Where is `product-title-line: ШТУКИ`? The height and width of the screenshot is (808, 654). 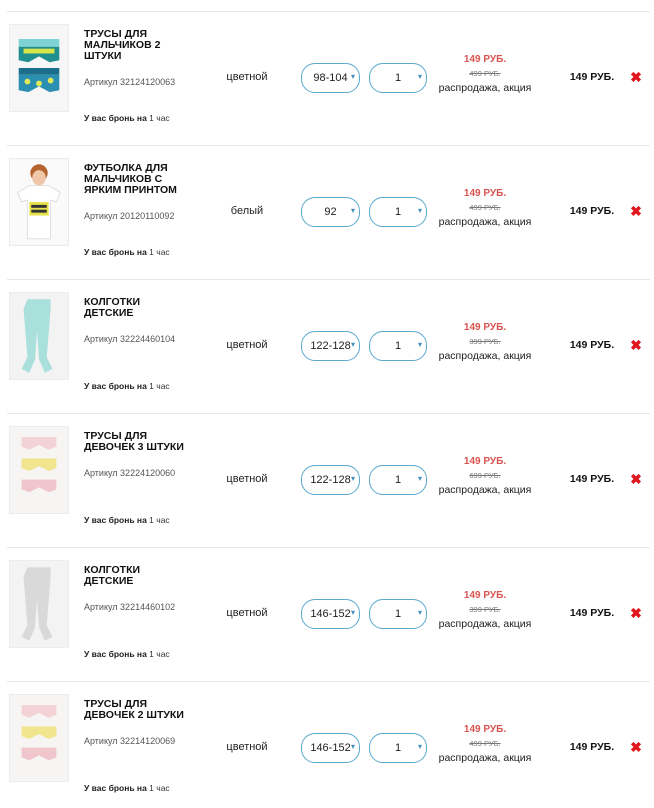 product-title-line: ШТУКИ is located at coordinates (103, 56).